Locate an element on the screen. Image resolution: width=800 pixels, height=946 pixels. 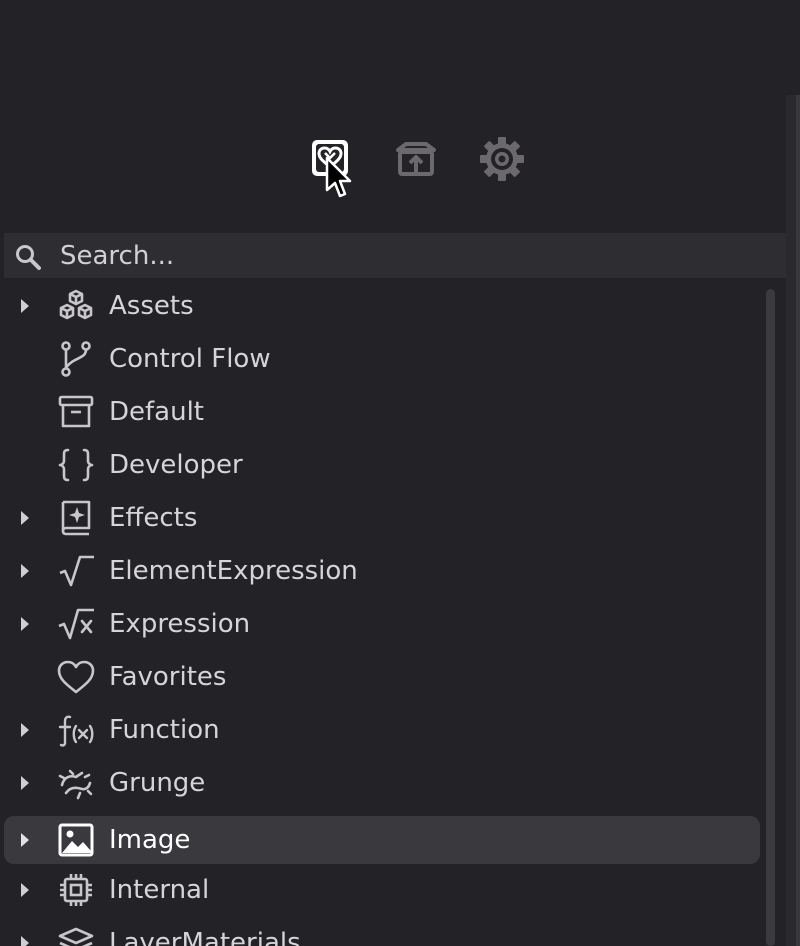
tree-item-function: Function is located at coordinates (382, 730).